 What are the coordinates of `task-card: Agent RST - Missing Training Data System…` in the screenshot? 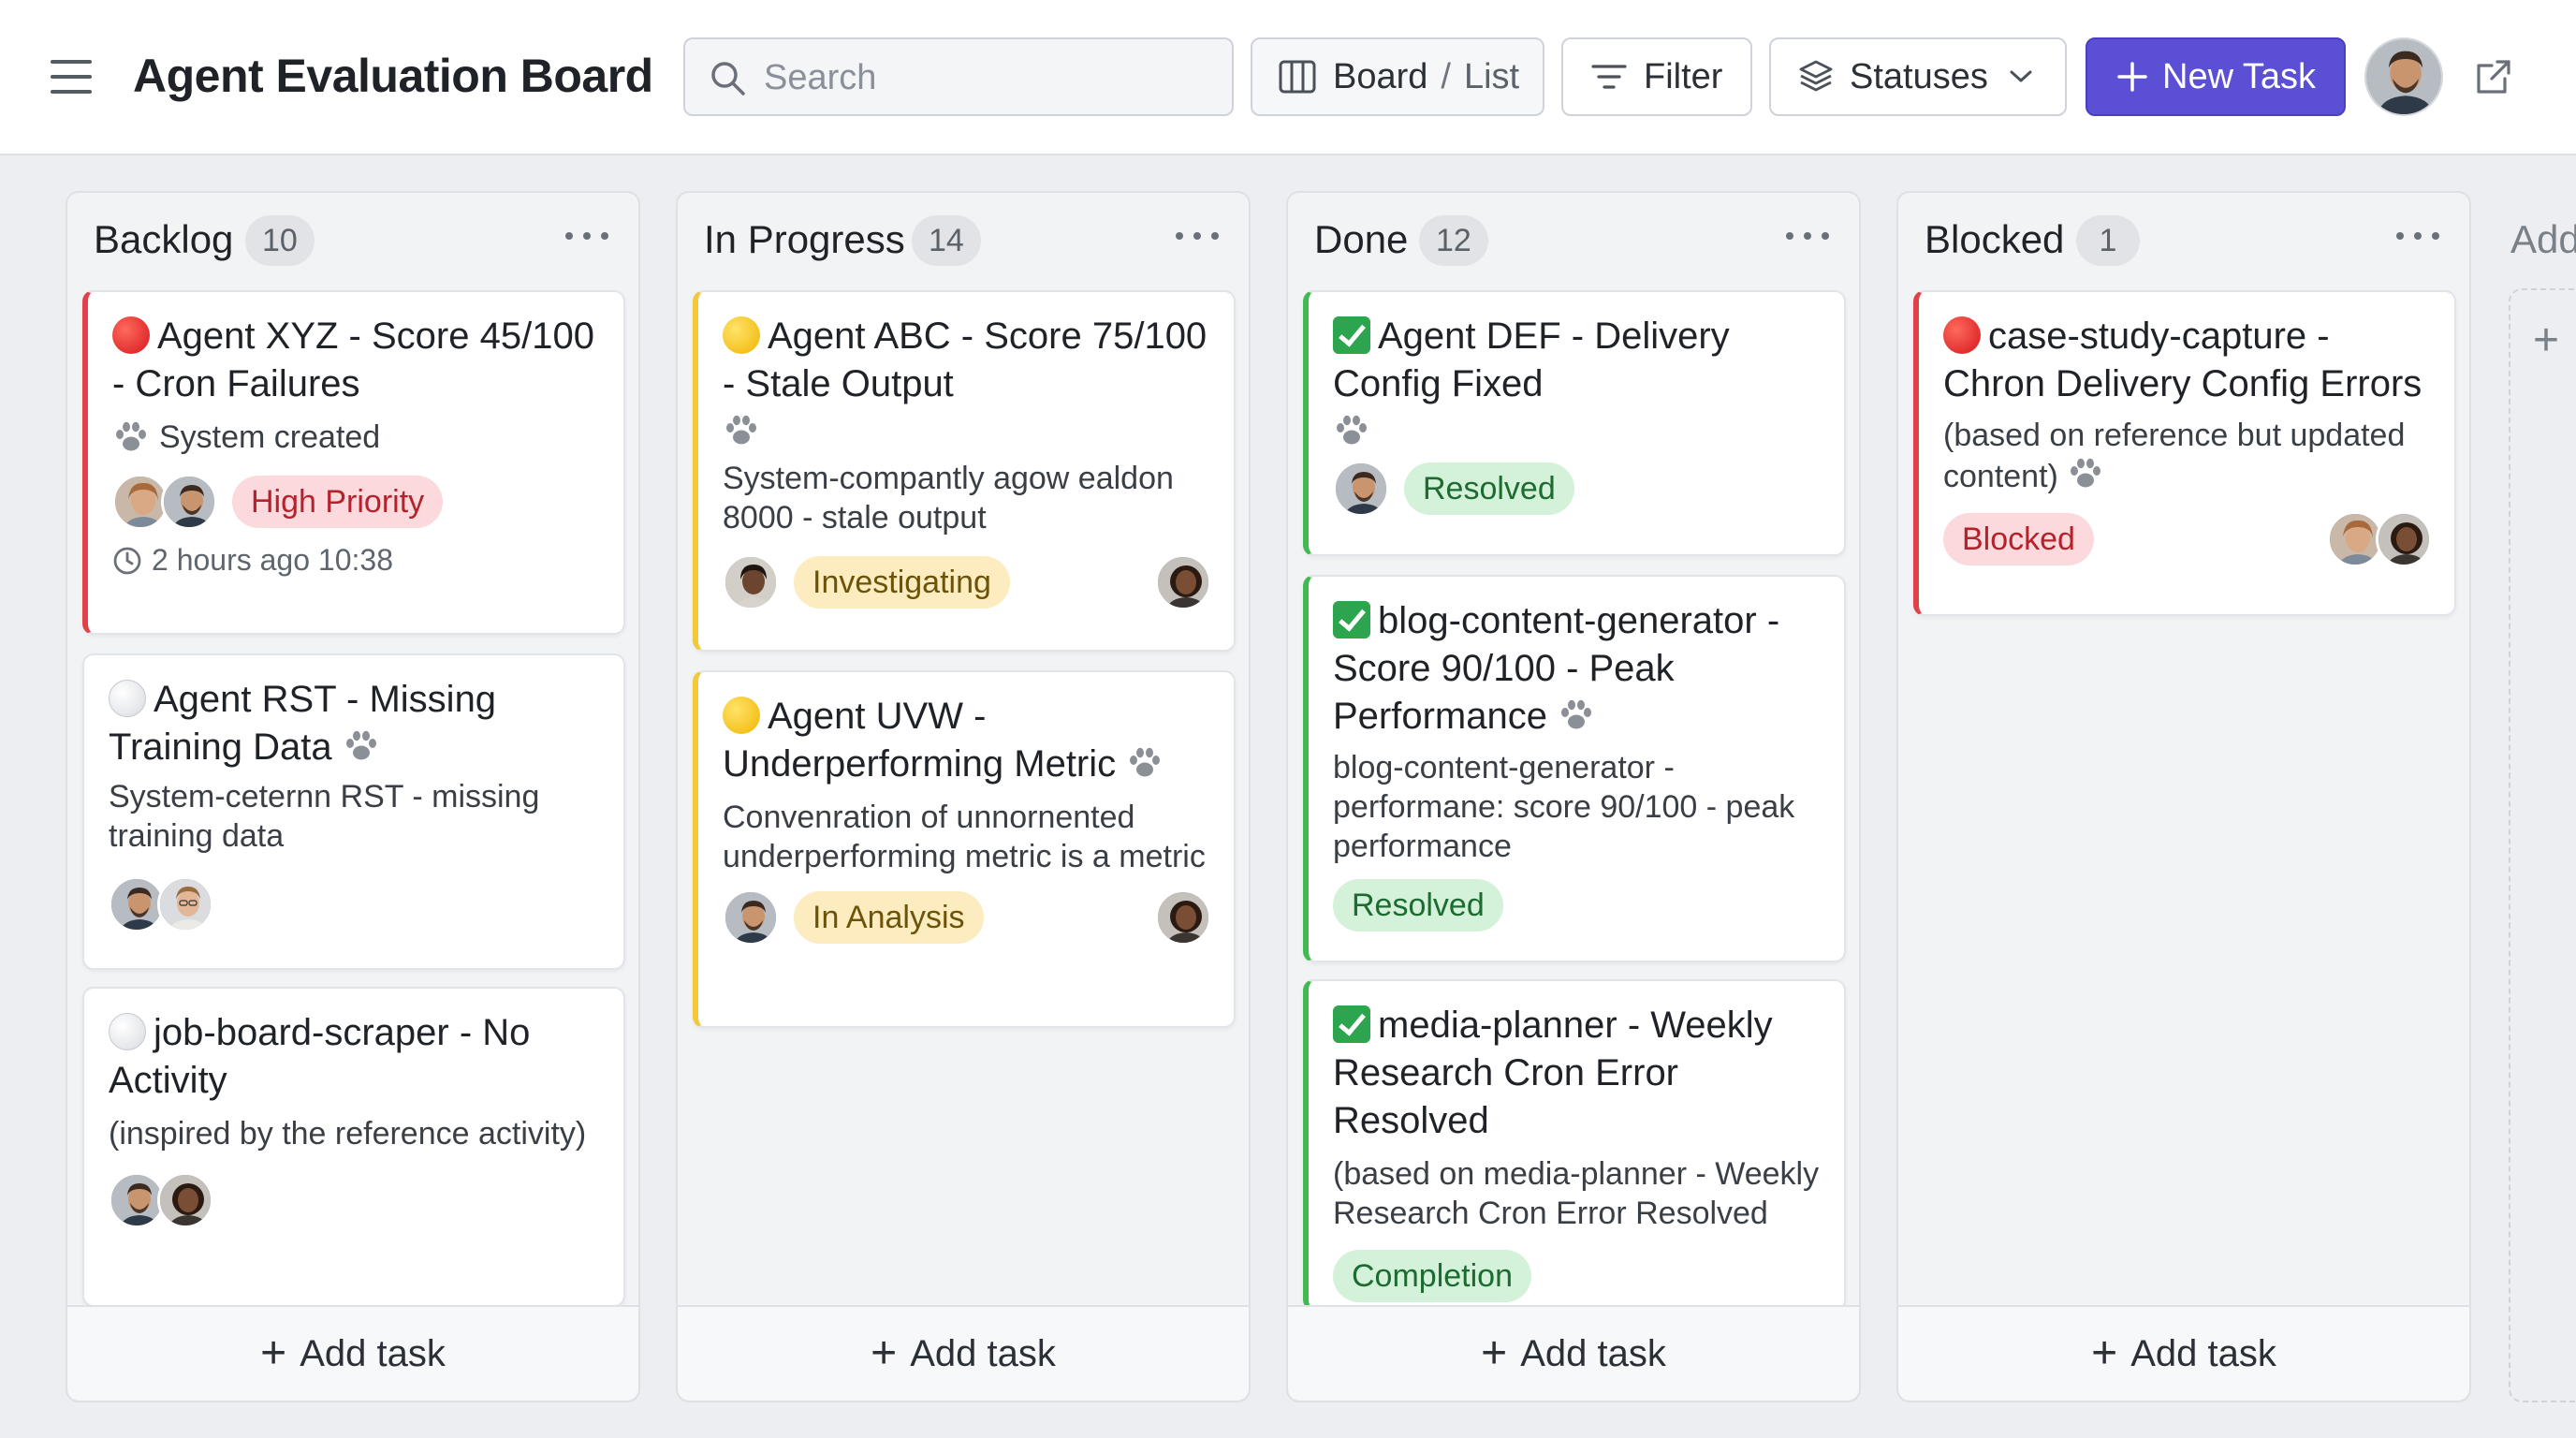 It's located at (353, 811).